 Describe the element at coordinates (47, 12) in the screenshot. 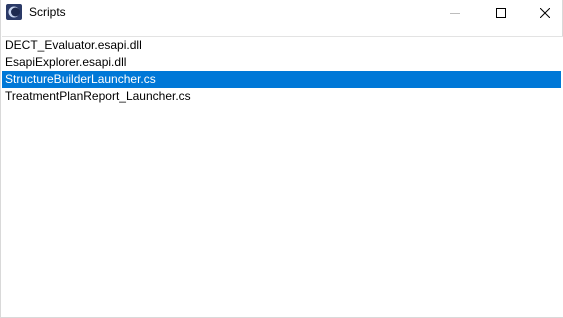

I see `window-title: Scripts` at that location.